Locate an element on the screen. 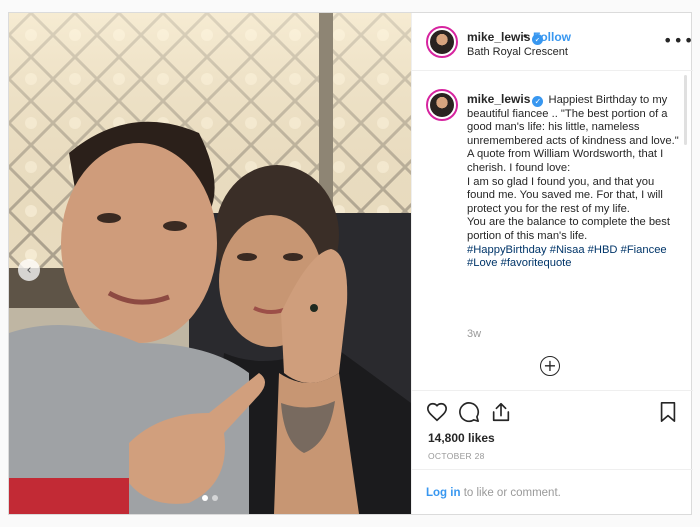 The height and width of the screenshot is (527, 700). hashtag-link: #HBD is located at coordinates (603, 250).